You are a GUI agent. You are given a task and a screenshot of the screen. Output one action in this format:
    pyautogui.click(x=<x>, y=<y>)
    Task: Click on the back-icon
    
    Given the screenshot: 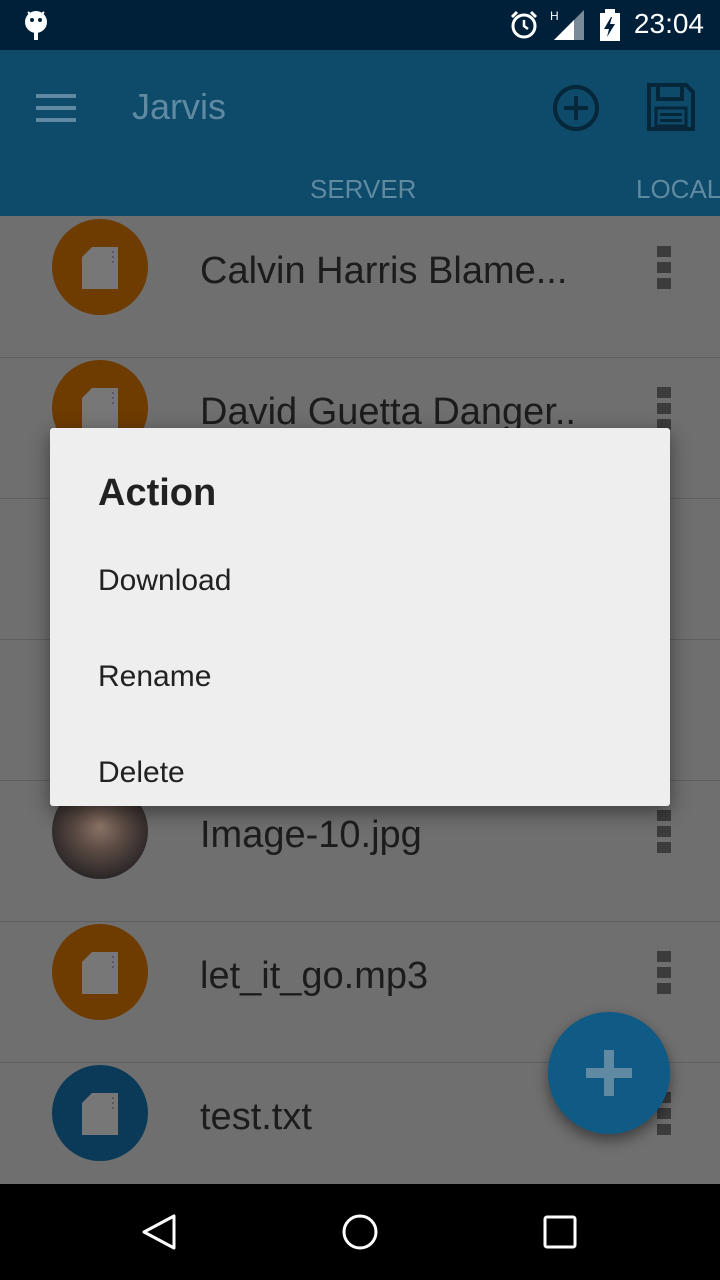 What is the action you would take?
    pyautogui.click(x=160, y=1232)
    